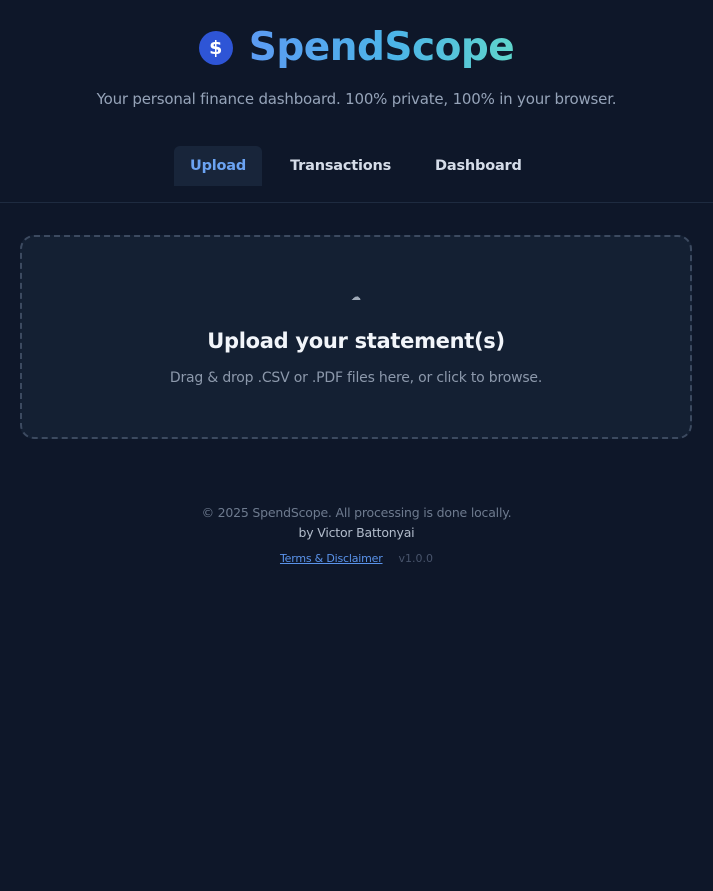  I want to click on footer-author: by Victor Battonyai, so click(356, 532).